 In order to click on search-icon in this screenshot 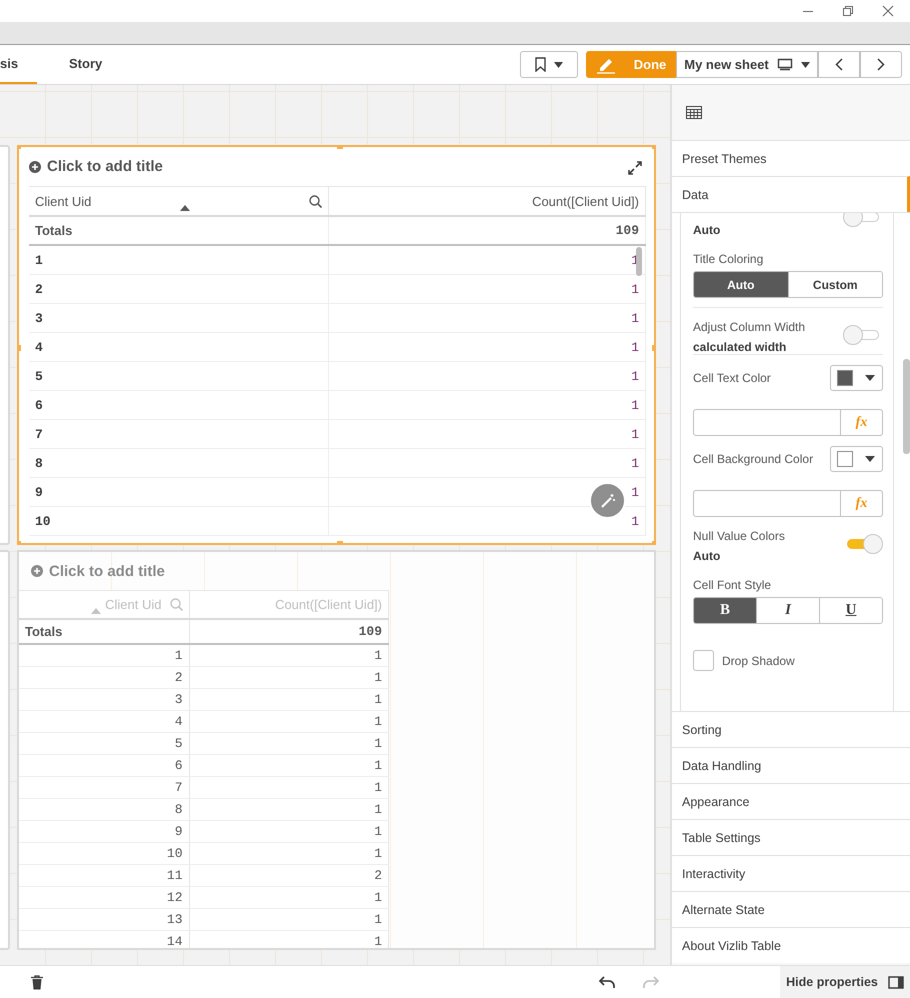, I will do `click(315, 201)`.